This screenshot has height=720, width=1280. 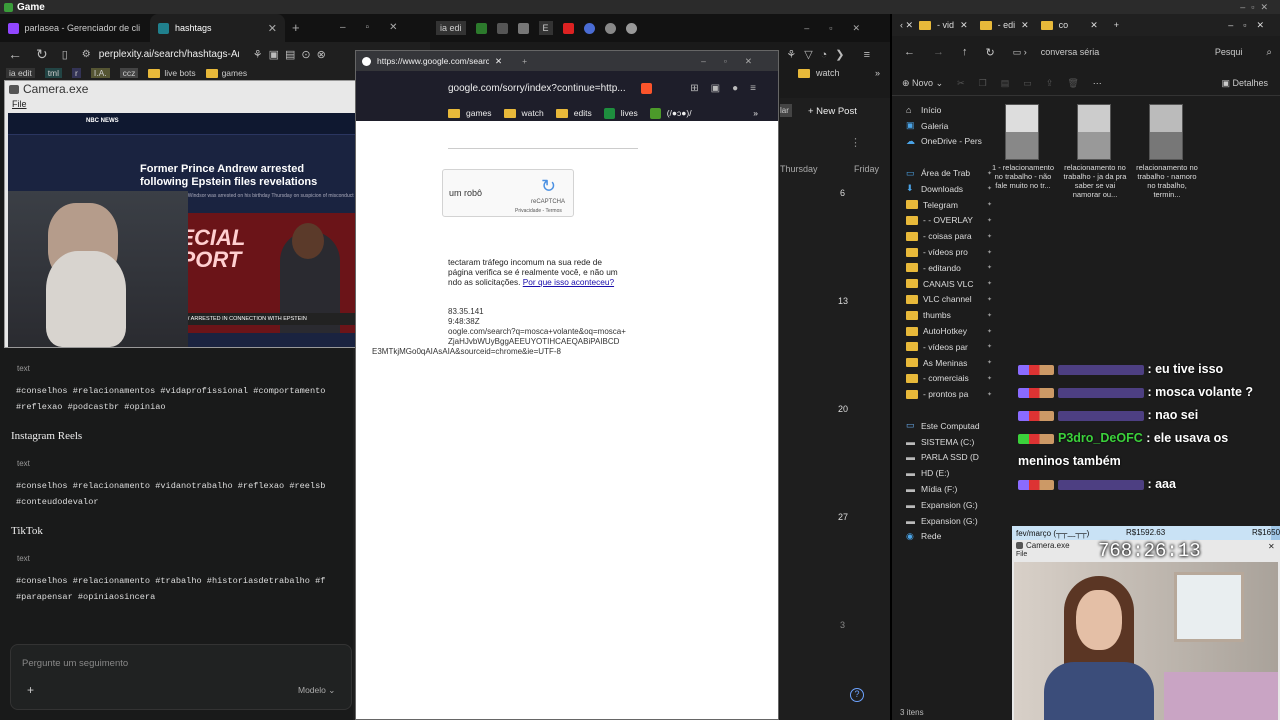 I want to click on tree-item: AutoHotkey ✦, so click(x=949, y=331).